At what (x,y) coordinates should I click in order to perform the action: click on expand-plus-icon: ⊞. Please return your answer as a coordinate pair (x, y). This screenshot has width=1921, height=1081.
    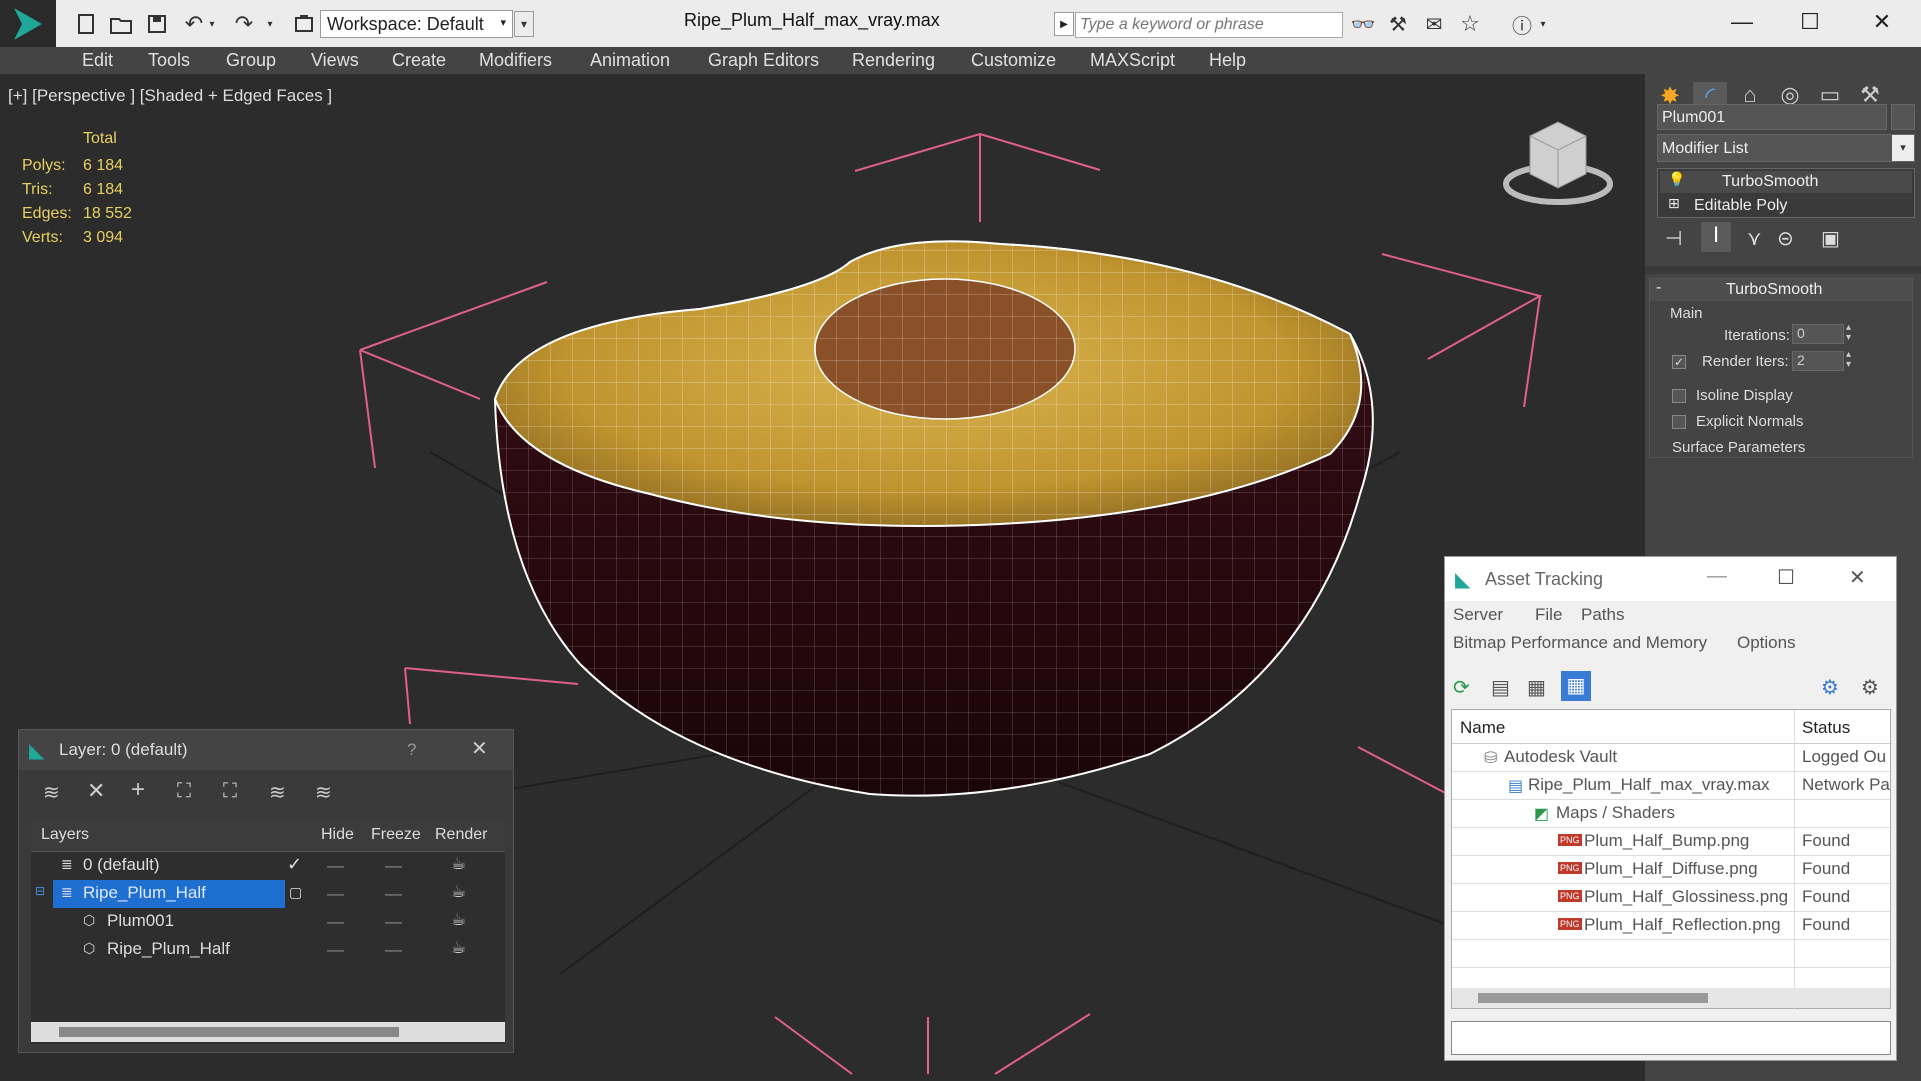
    Looking at the image, I should click on (1674, 203).